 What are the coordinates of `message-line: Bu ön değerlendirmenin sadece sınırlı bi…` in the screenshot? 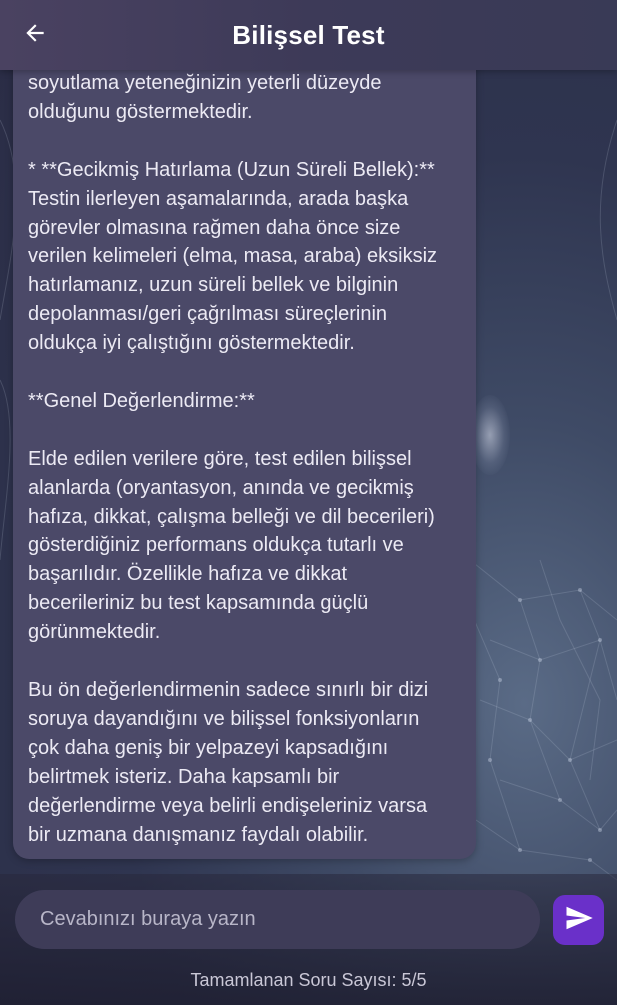 It's located at (228, 689).